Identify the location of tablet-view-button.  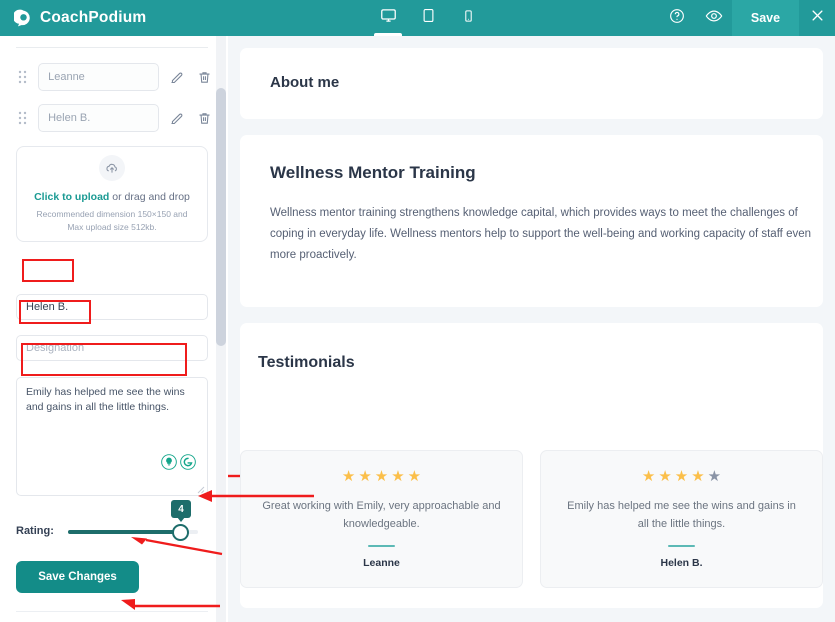
(428, 18).